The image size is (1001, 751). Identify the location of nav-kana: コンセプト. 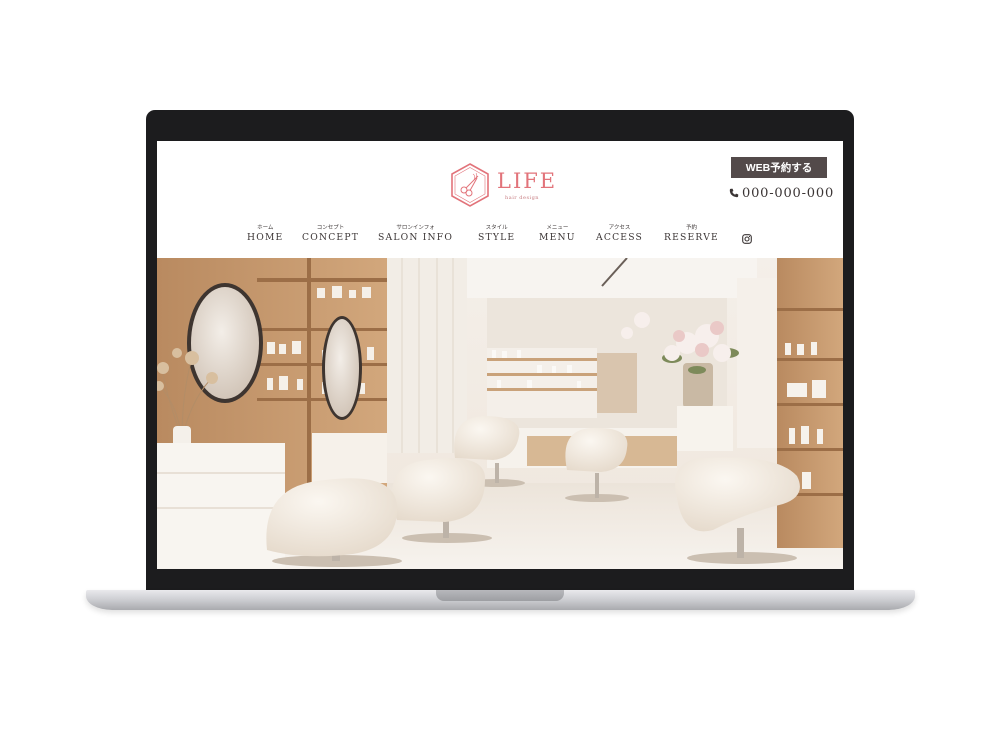
(330, 228).